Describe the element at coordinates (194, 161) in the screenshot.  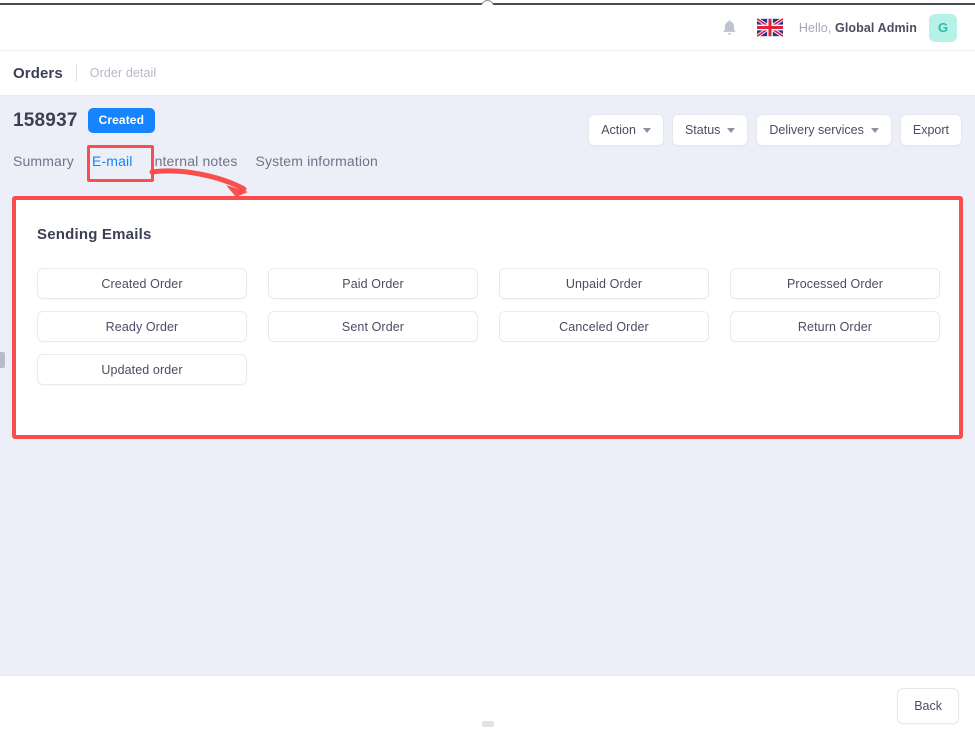
I see `tab-internal-notes: Internal notes` at that location.